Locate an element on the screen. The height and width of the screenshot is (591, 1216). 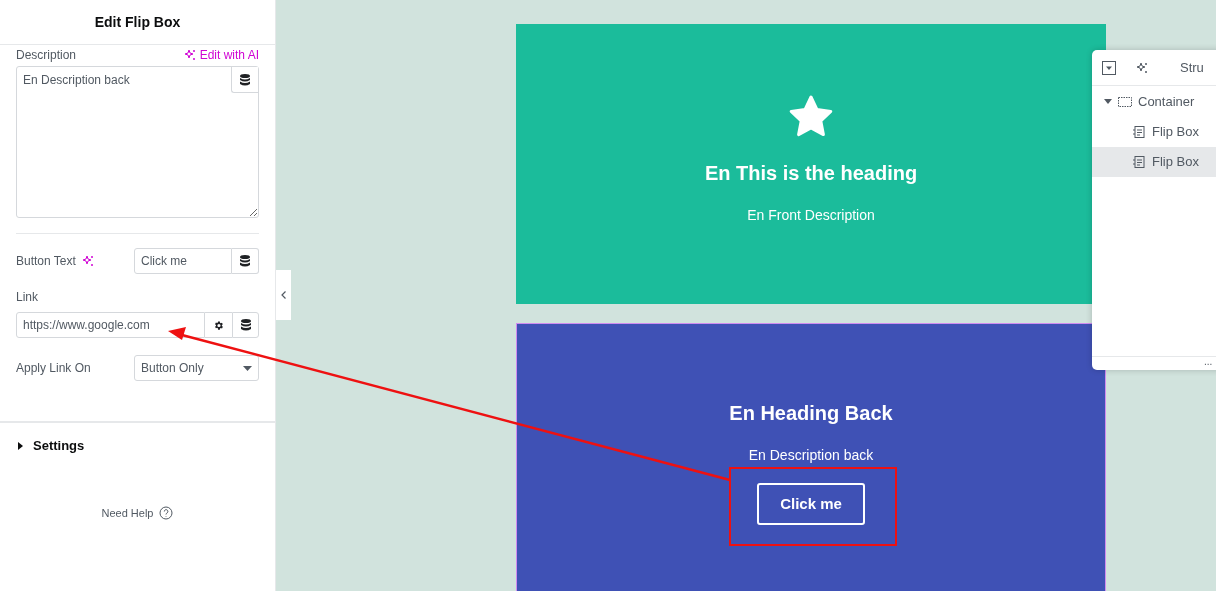
structure-title: Stru is located at coordinates (1192, 67).